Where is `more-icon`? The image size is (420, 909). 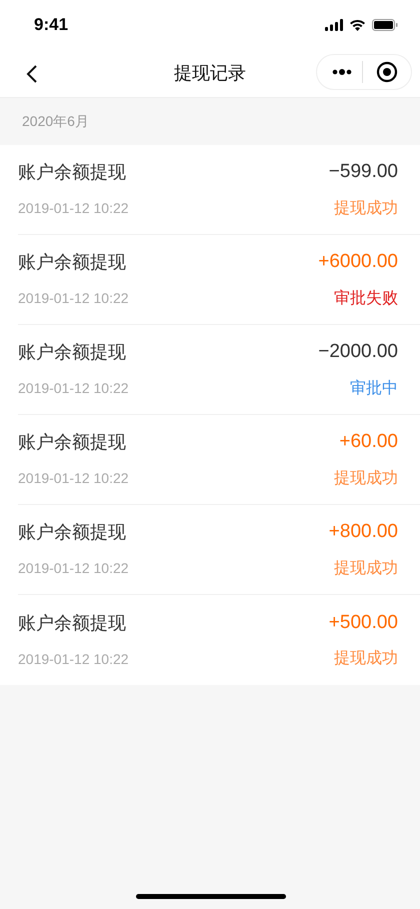 more-icon is located at coordinates (342, 72).